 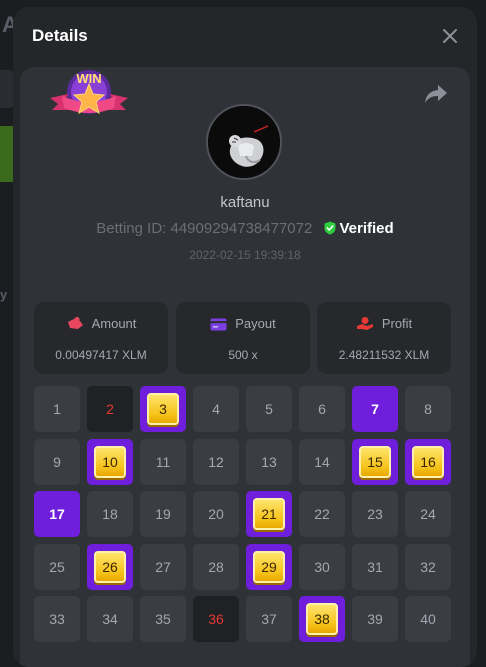 What do you see at coordinates (57, 619) in the screenshot?
I see `keno-cell: 33` at bounding box center [57, 619].